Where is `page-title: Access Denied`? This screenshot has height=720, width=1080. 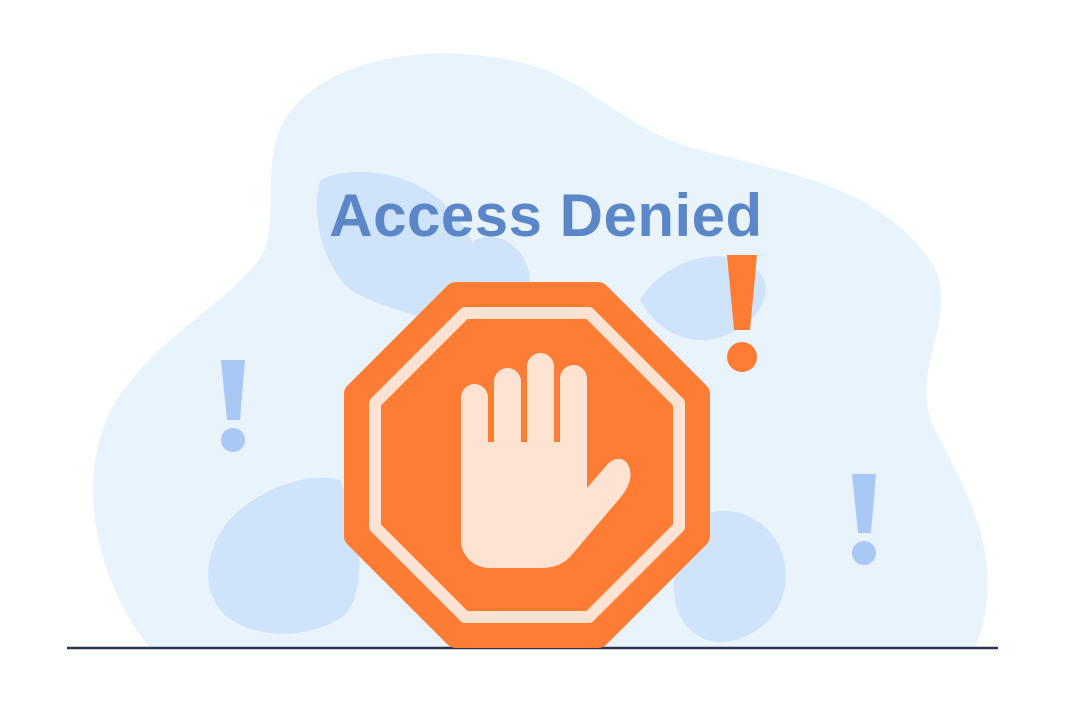
page-title: Access Denied is located at coordinates (546, 215).